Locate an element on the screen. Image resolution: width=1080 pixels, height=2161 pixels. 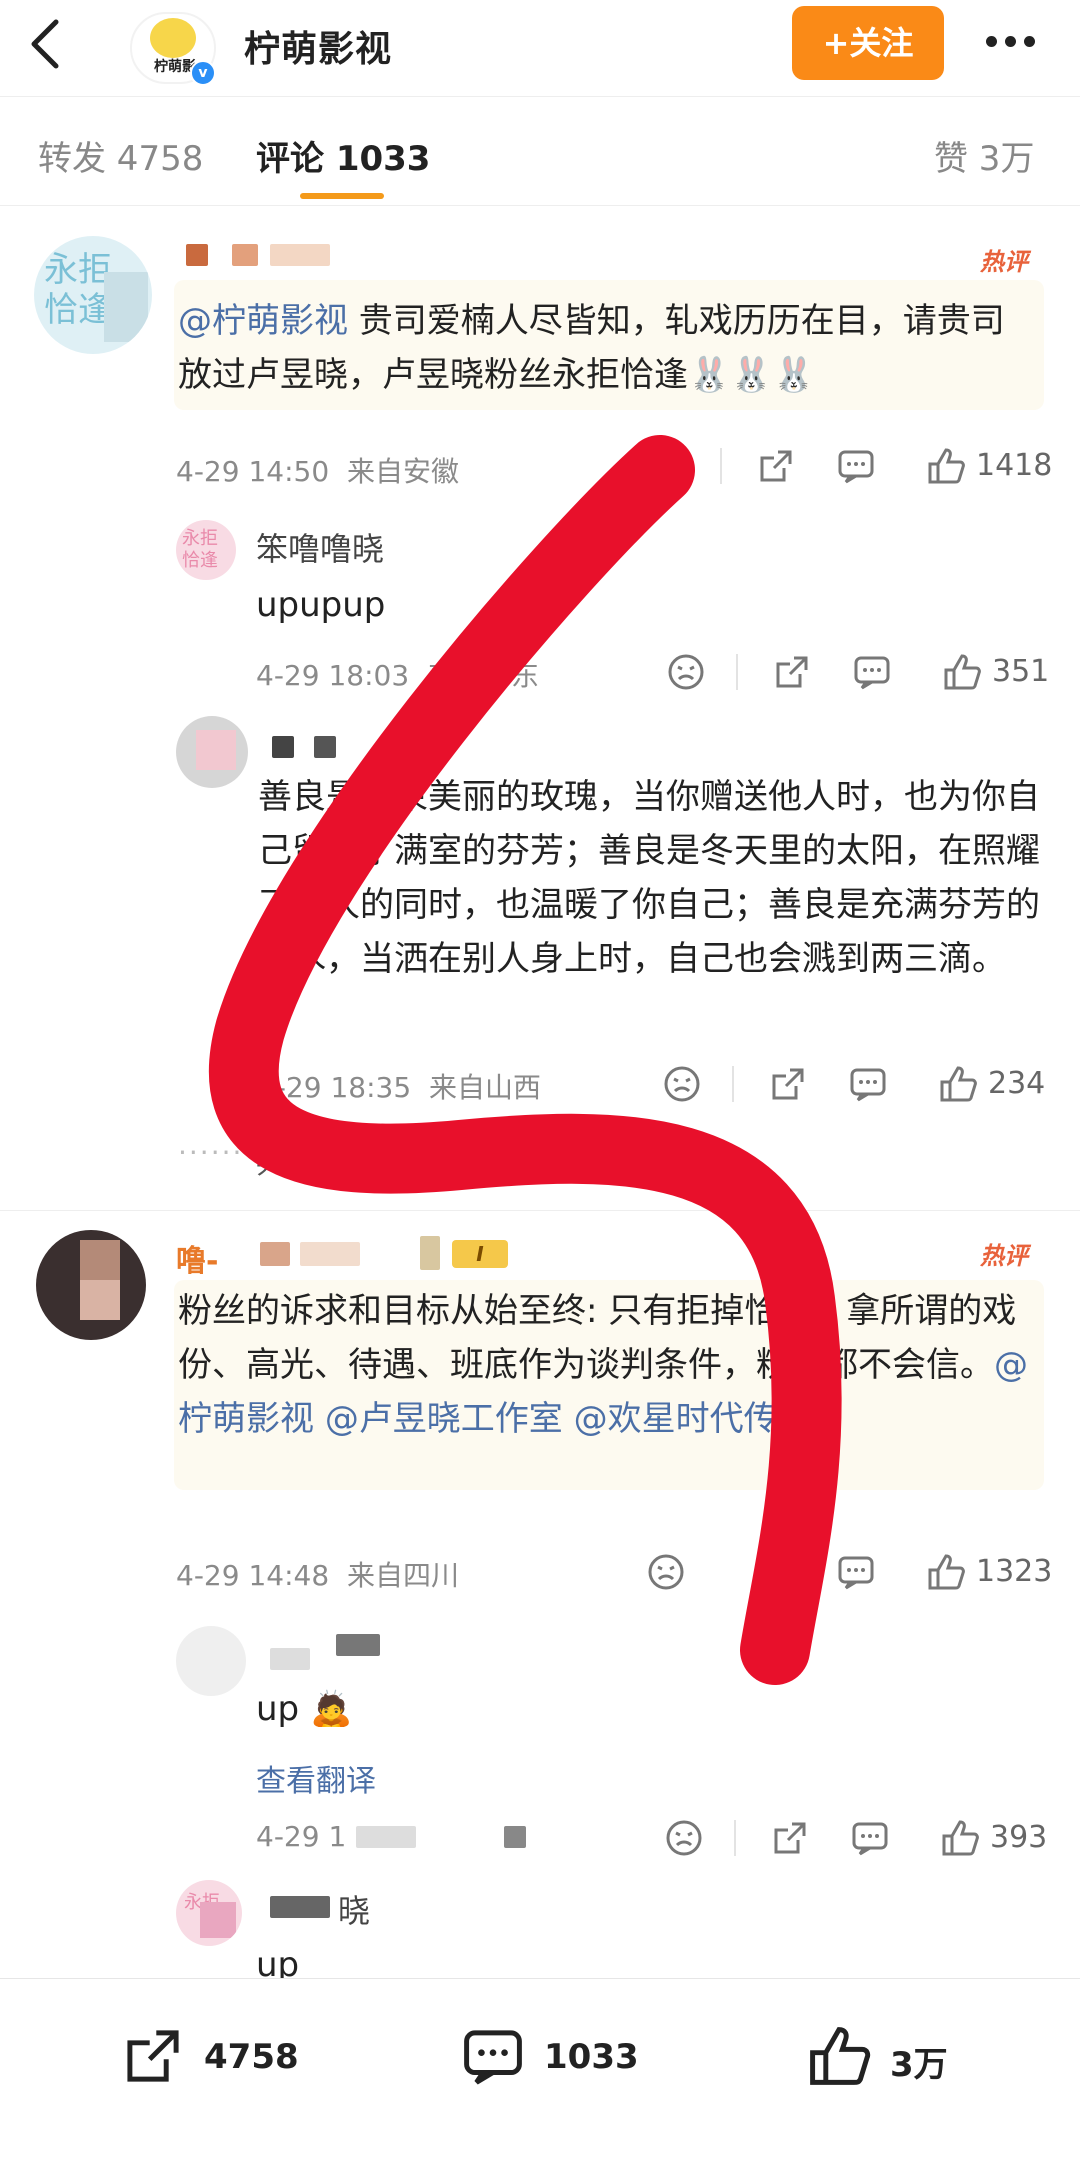
comment-username: 噜- is located at coordinates (197, 1258).